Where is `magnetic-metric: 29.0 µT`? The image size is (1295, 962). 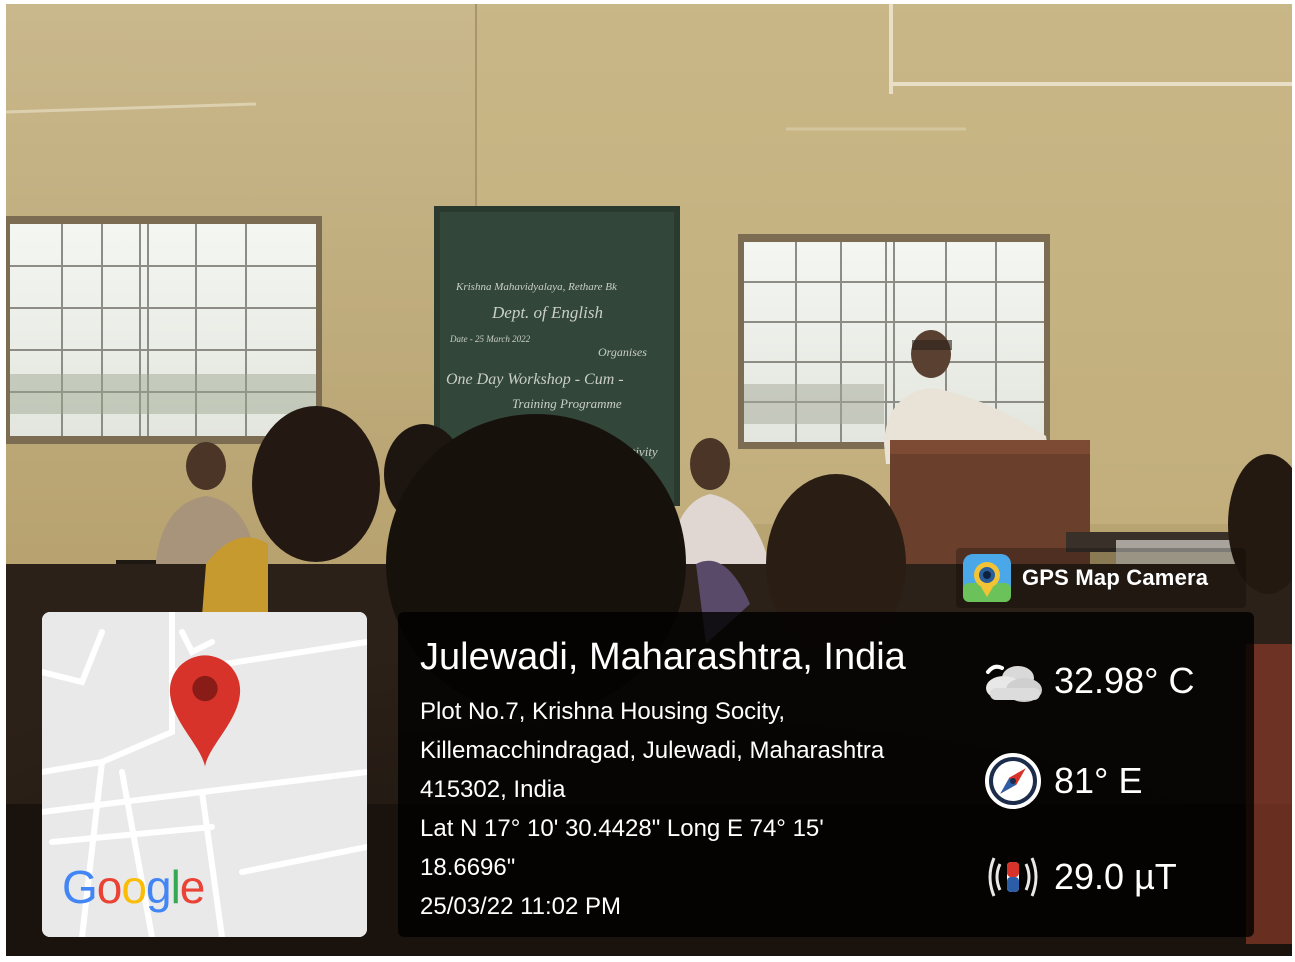 magnetic-metric: 29.0 µT is located at coordinates (1078, 877).